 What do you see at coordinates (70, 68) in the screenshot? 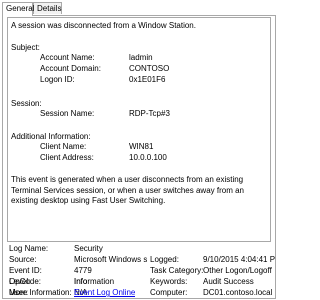
I see `account-domain-label: Account Domain:` at bounding box center [70, 68].